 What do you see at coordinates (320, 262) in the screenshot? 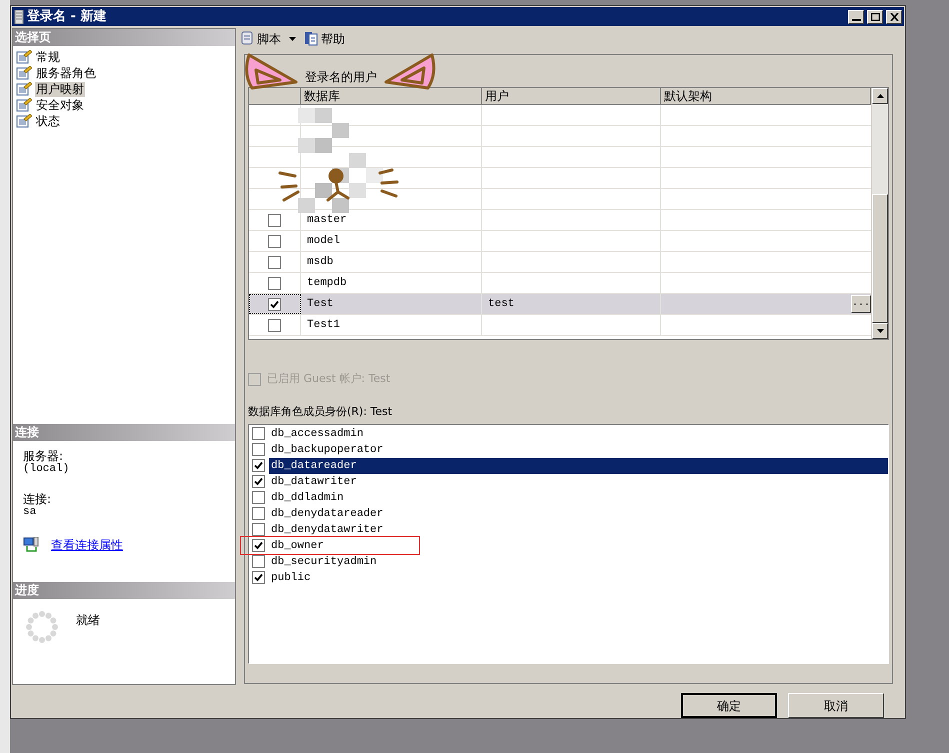
I see `table-cell-text: msdb` at bounding box center [320, 262].